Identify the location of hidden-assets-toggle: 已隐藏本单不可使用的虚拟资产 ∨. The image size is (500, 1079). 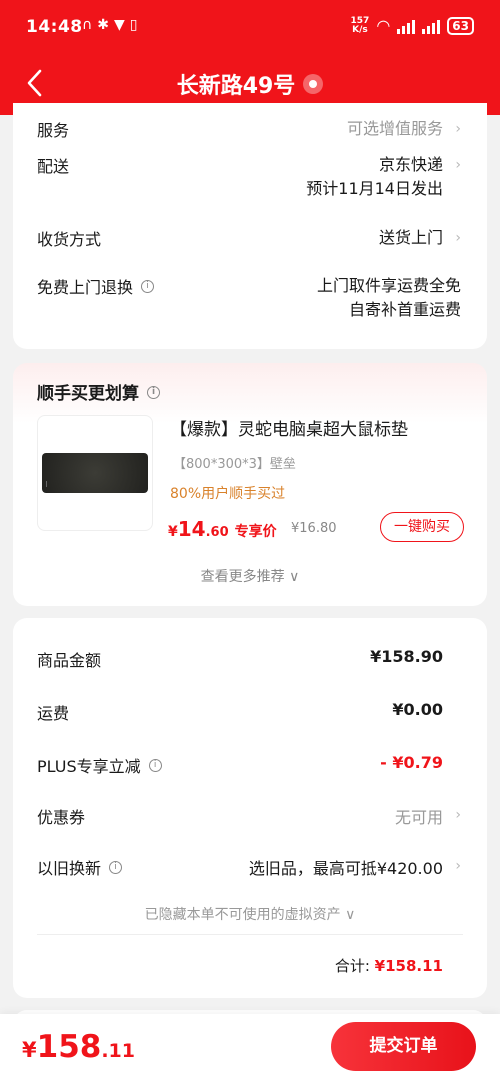
(250, 914).